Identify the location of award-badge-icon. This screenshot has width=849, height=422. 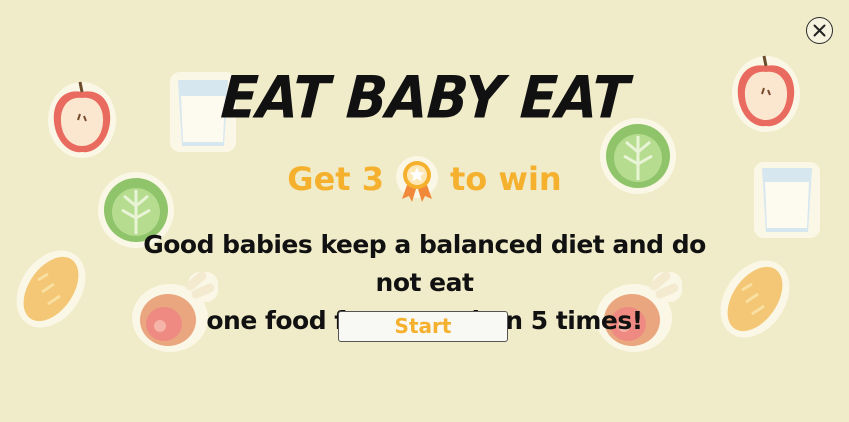
(416, 179).